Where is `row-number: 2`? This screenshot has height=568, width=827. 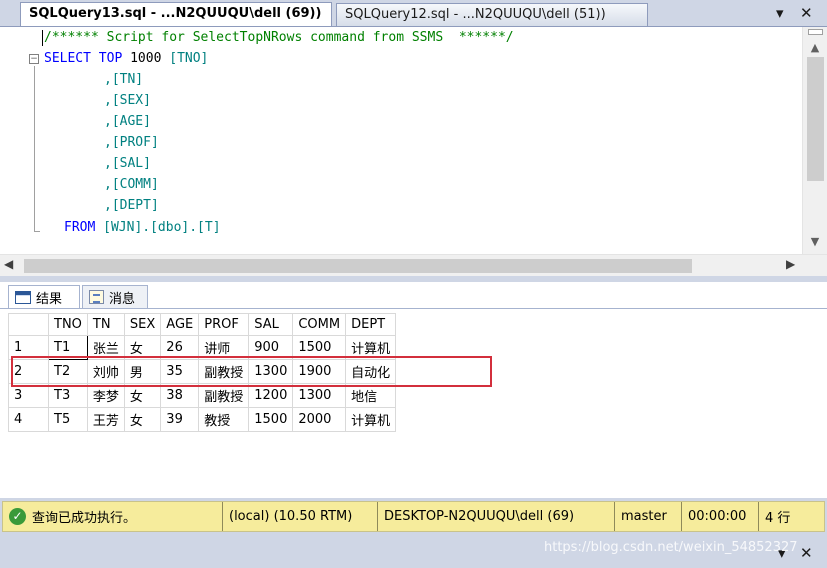
row-number: 2 is located at coordinates (28, 371).